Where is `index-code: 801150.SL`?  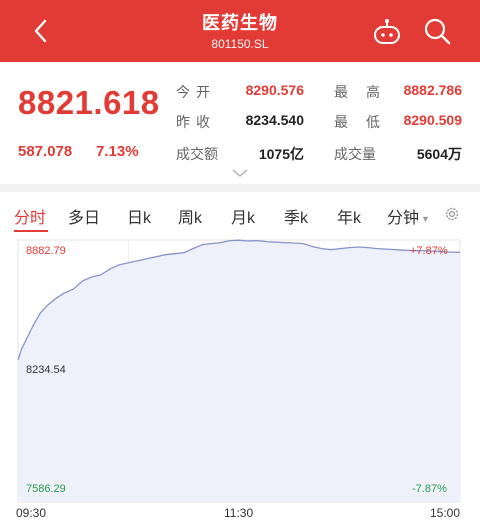 index-code: 801150.SL is located at coordinates (240, 44).